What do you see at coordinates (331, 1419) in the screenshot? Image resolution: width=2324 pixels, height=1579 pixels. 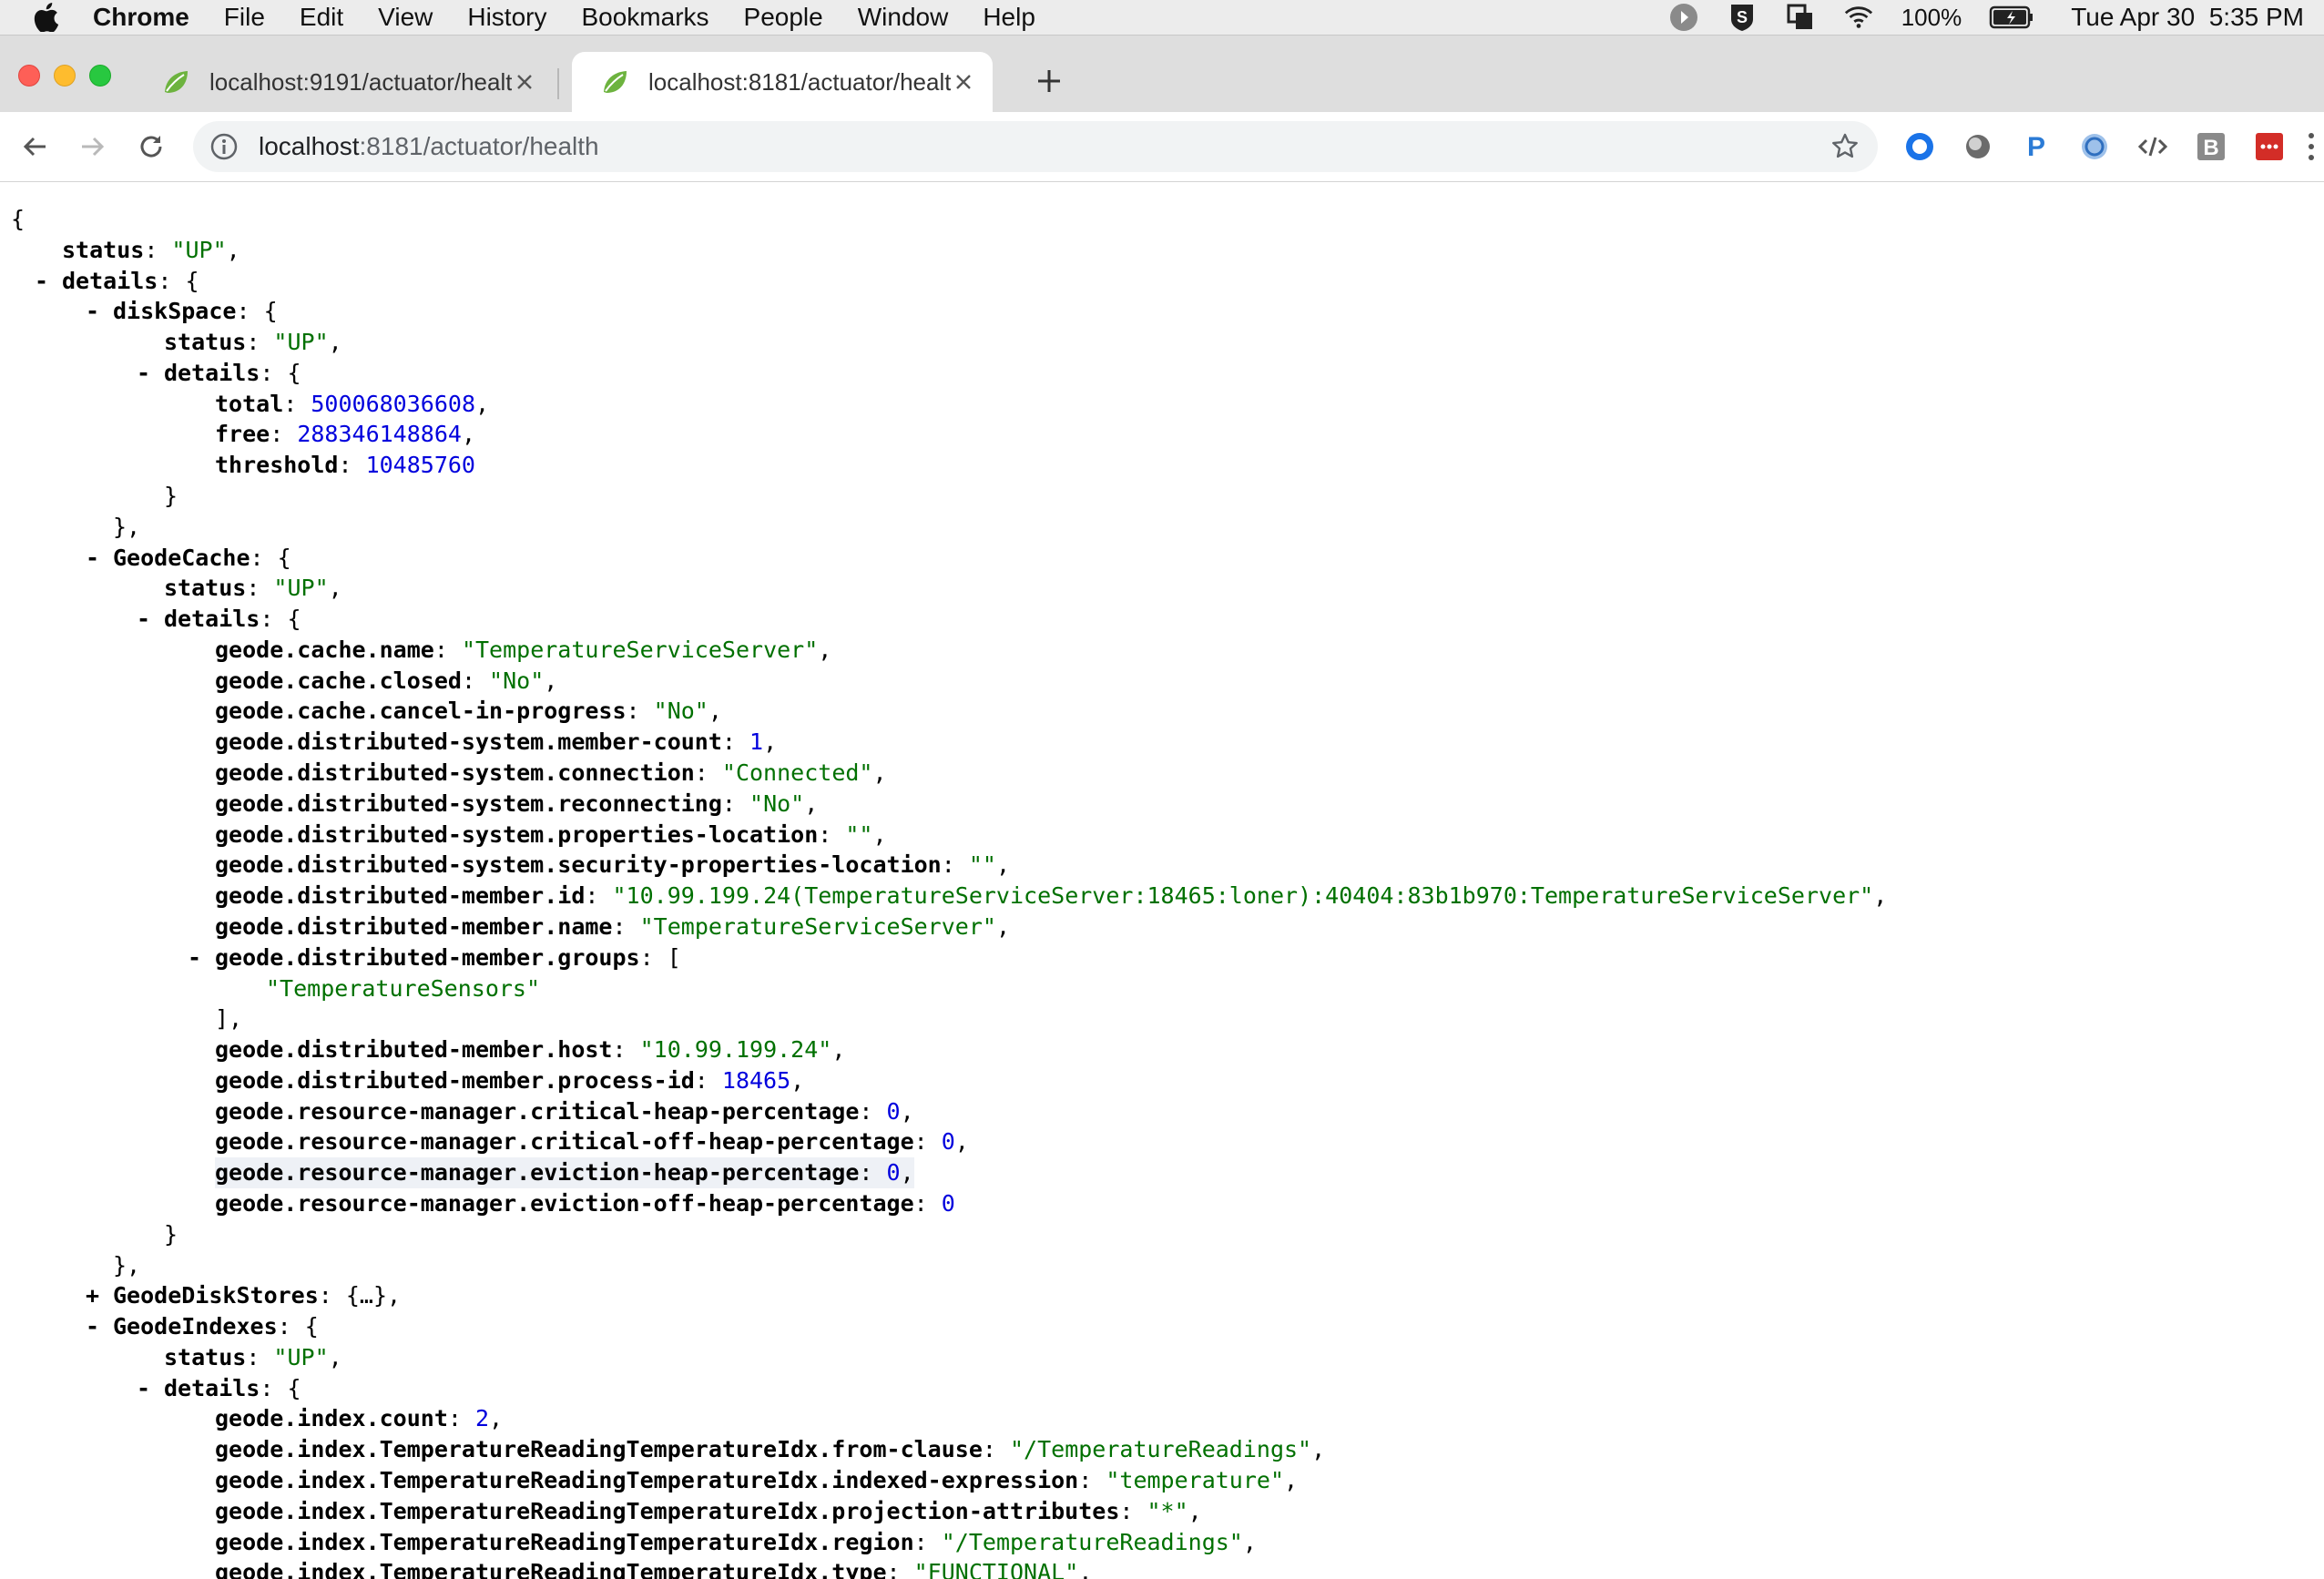 I see `json-key: geode.index.count` at bounding box center [331, 1419].